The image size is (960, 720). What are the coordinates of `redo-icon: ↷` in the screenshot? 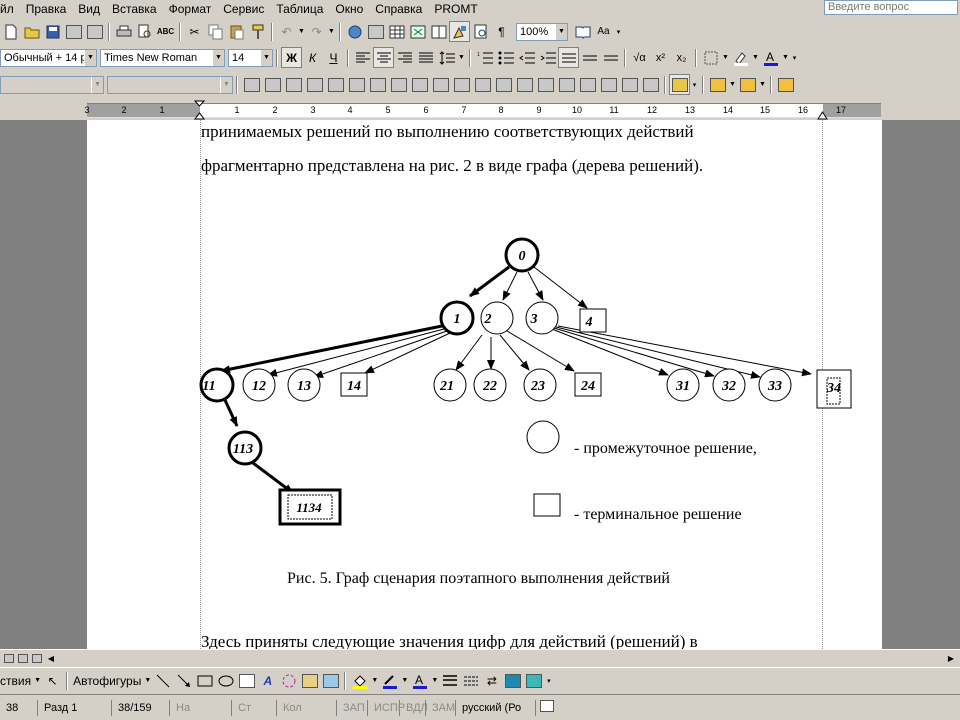 It's located at (316, 31).